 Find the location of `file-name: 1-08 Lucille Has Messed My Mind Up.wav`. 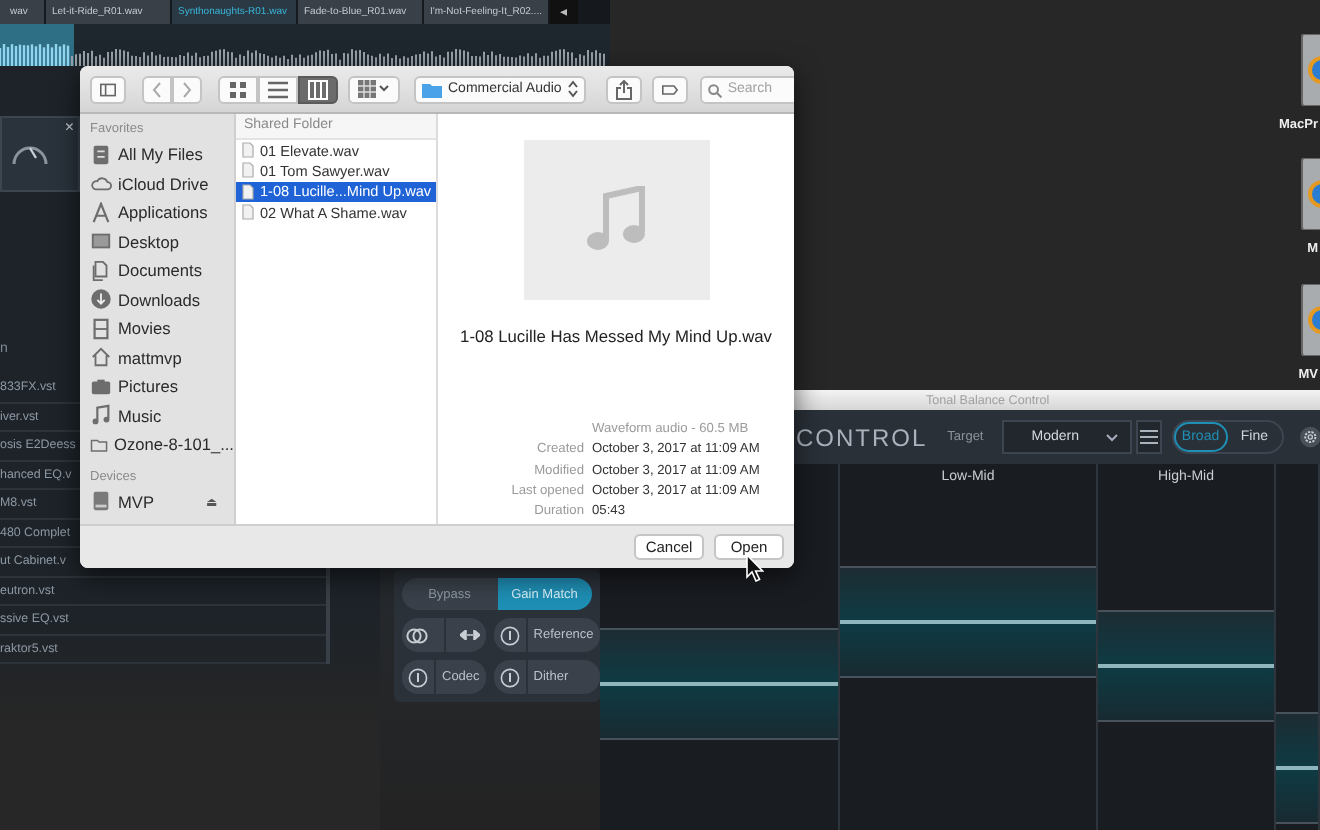

file-name: 1-08 Lucille Has Messed My Mind Up.wav is located at coordinates (616, 336).